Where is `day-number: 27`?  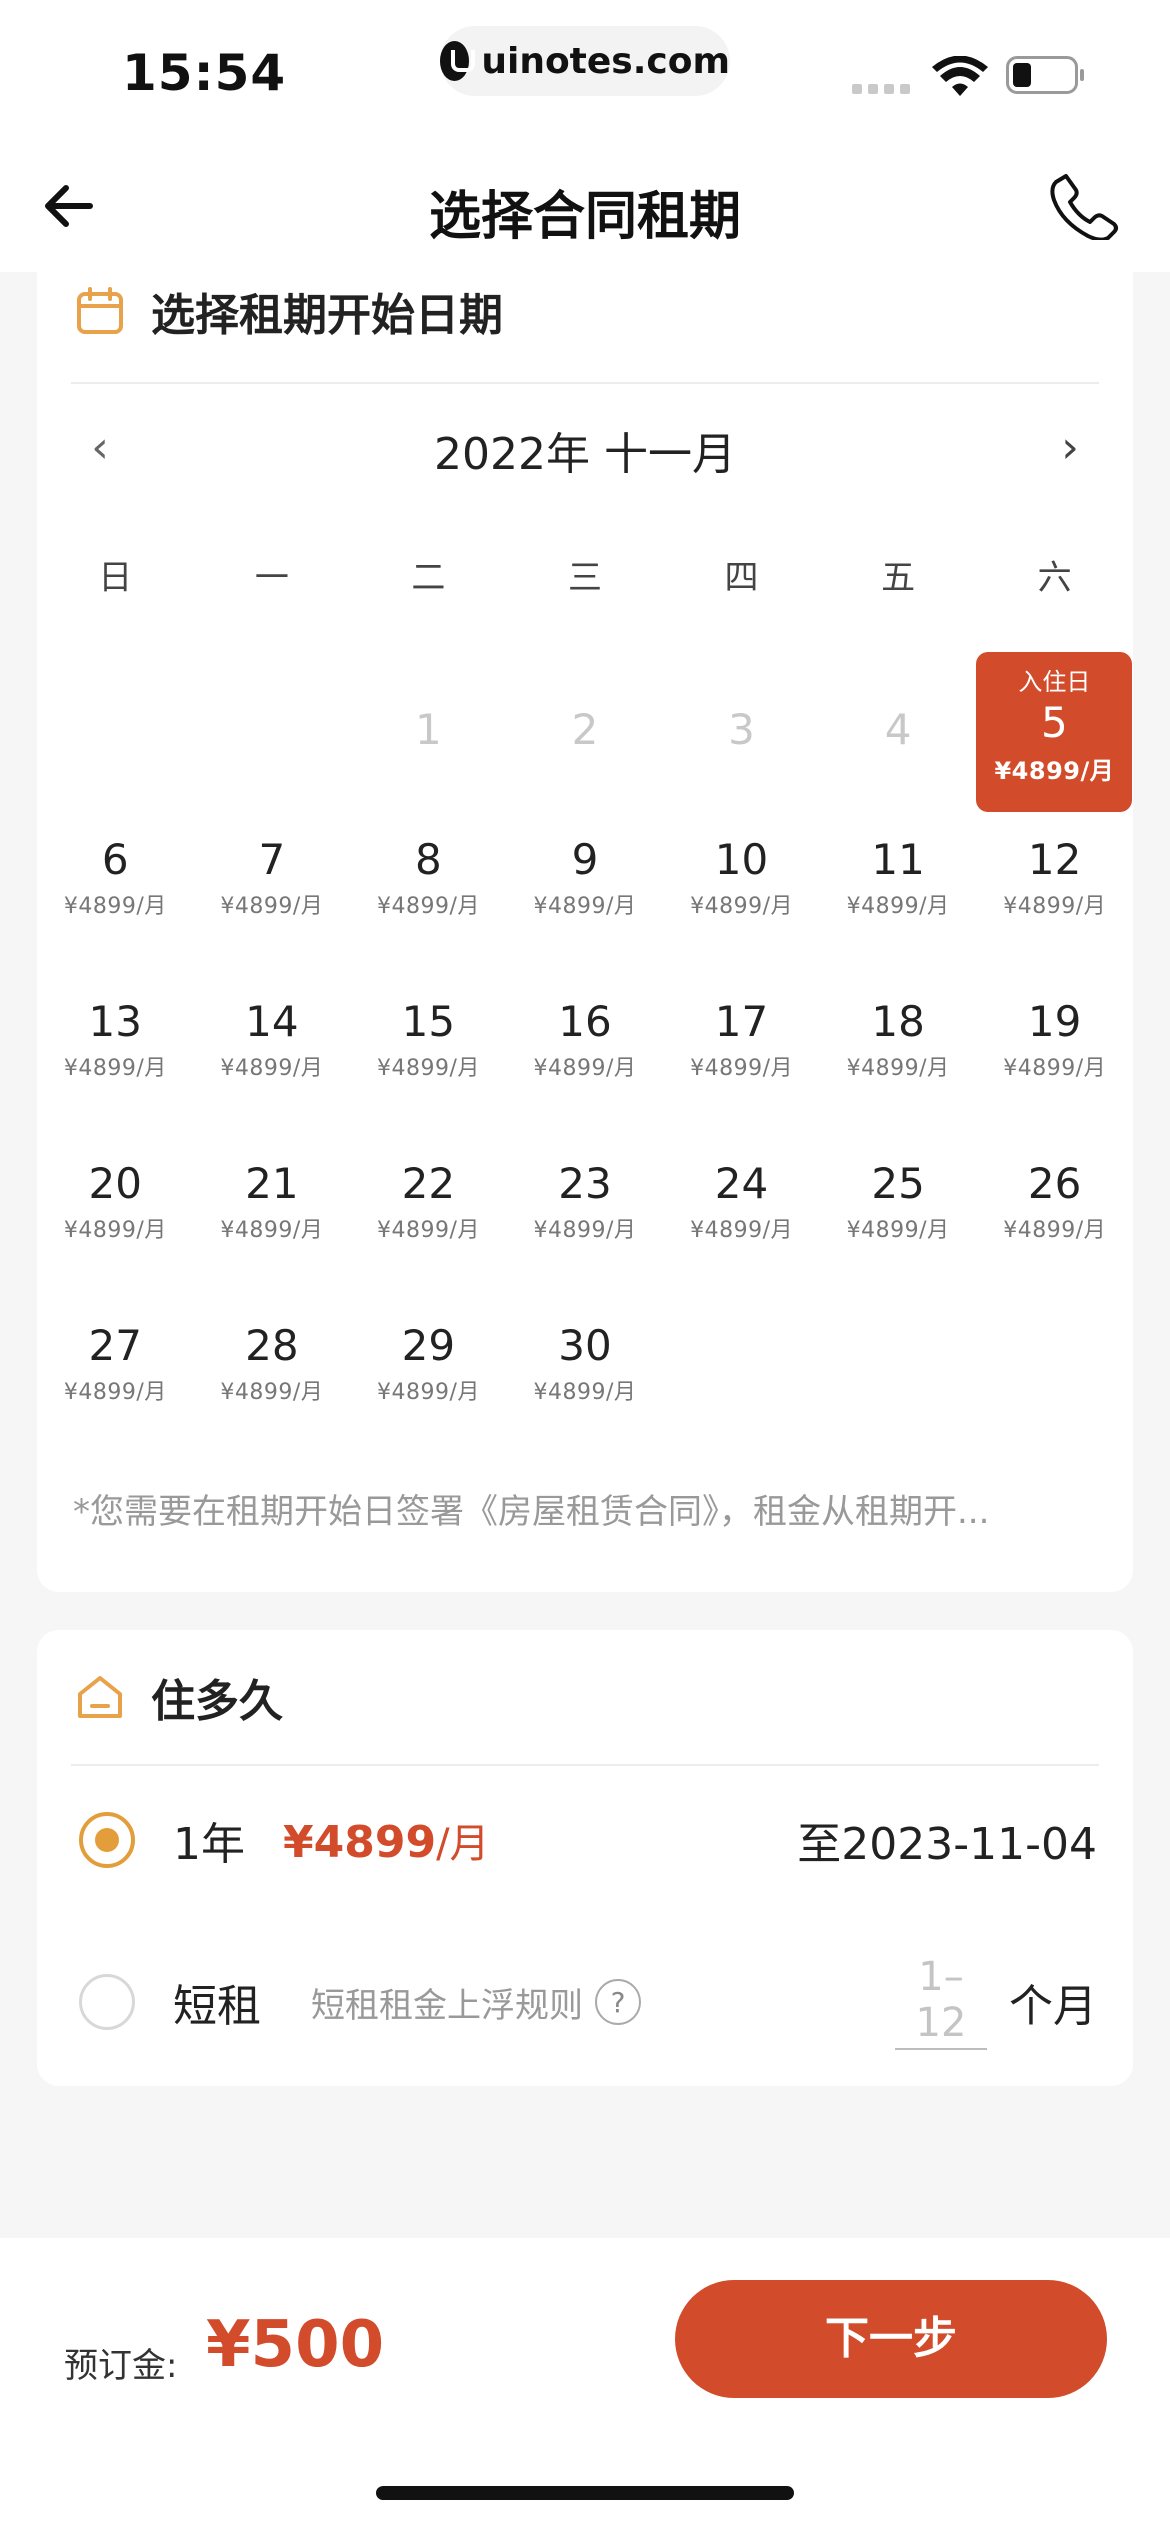 day-number: 27 is located at coordinates (115, 1345).